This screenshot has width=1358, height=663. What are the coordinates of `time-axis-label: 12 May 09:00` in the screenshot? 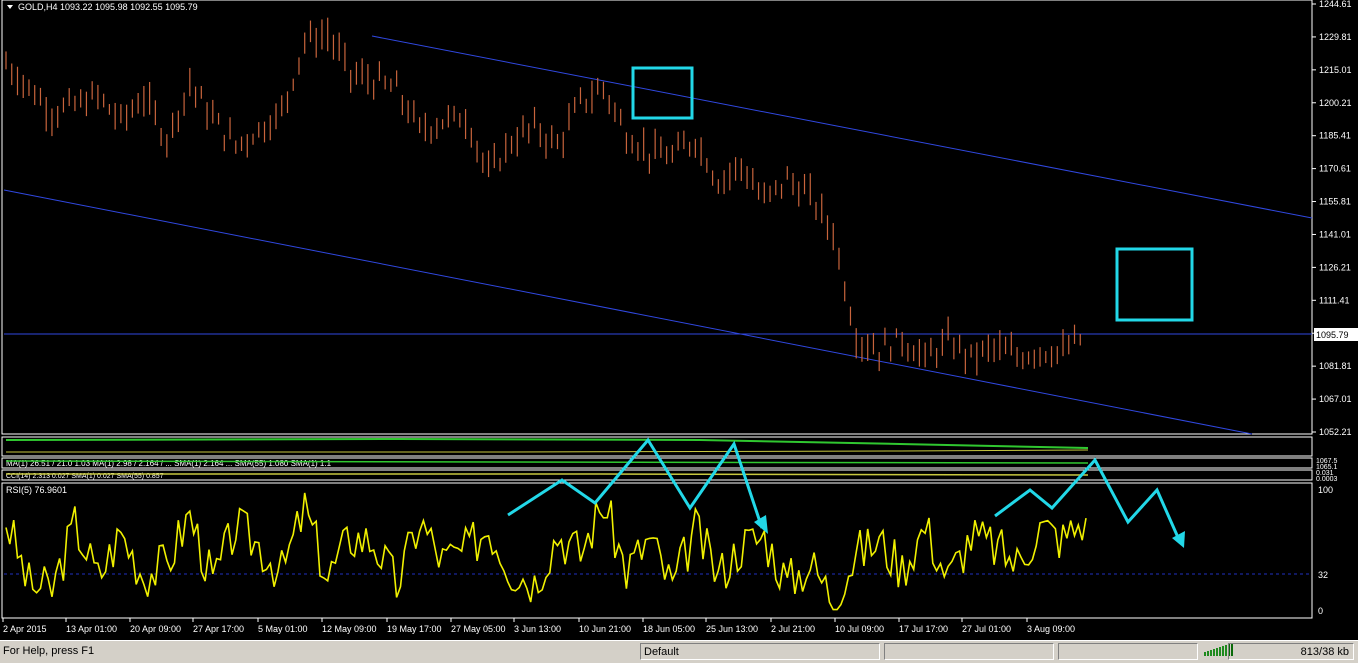 It's located at (349, 629).